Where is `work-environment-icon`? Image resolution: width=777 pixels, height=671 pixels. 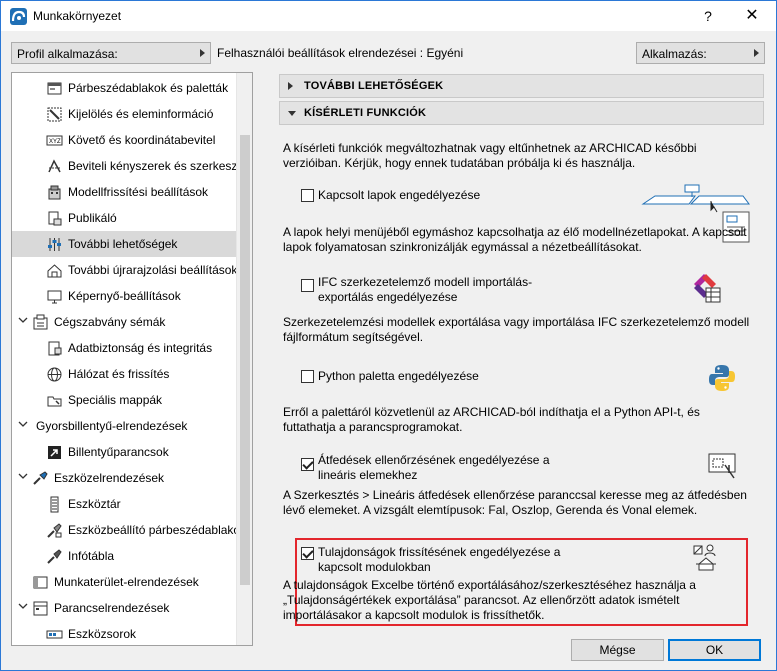 work-environment-icon is located at coordinates (40, 582).